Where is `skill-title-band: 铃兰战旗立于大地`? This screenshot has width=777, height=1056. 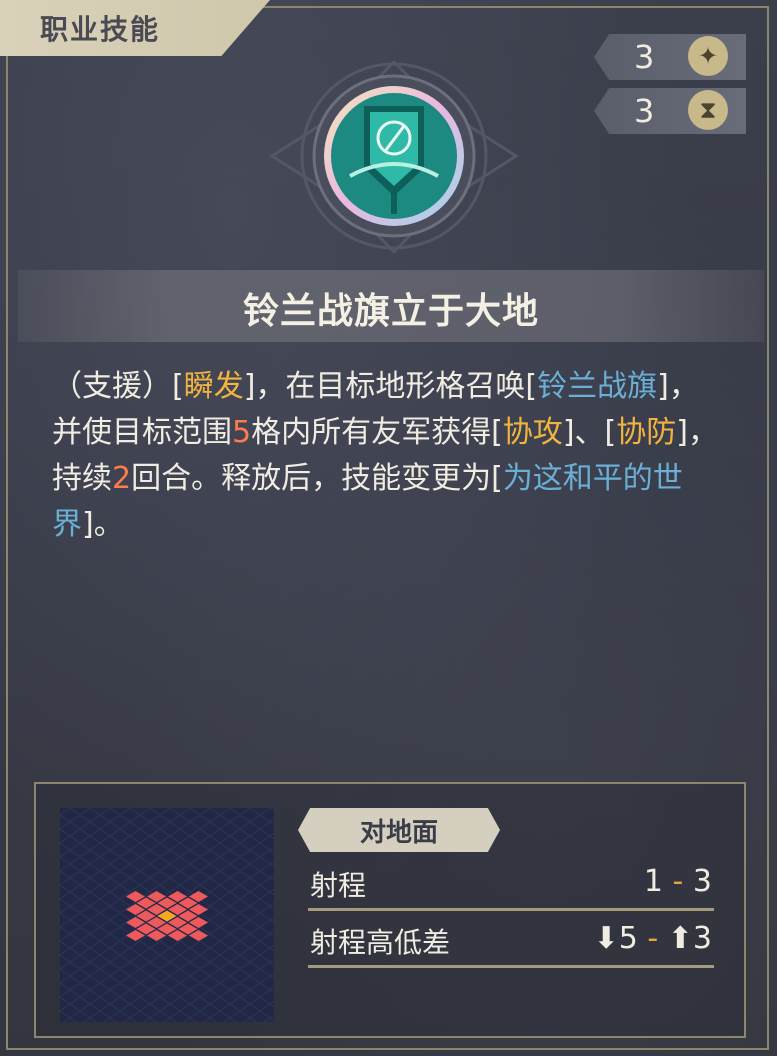 skill-title-band: 铃兰战旗立于大地 is located at coordinates (391, 306).